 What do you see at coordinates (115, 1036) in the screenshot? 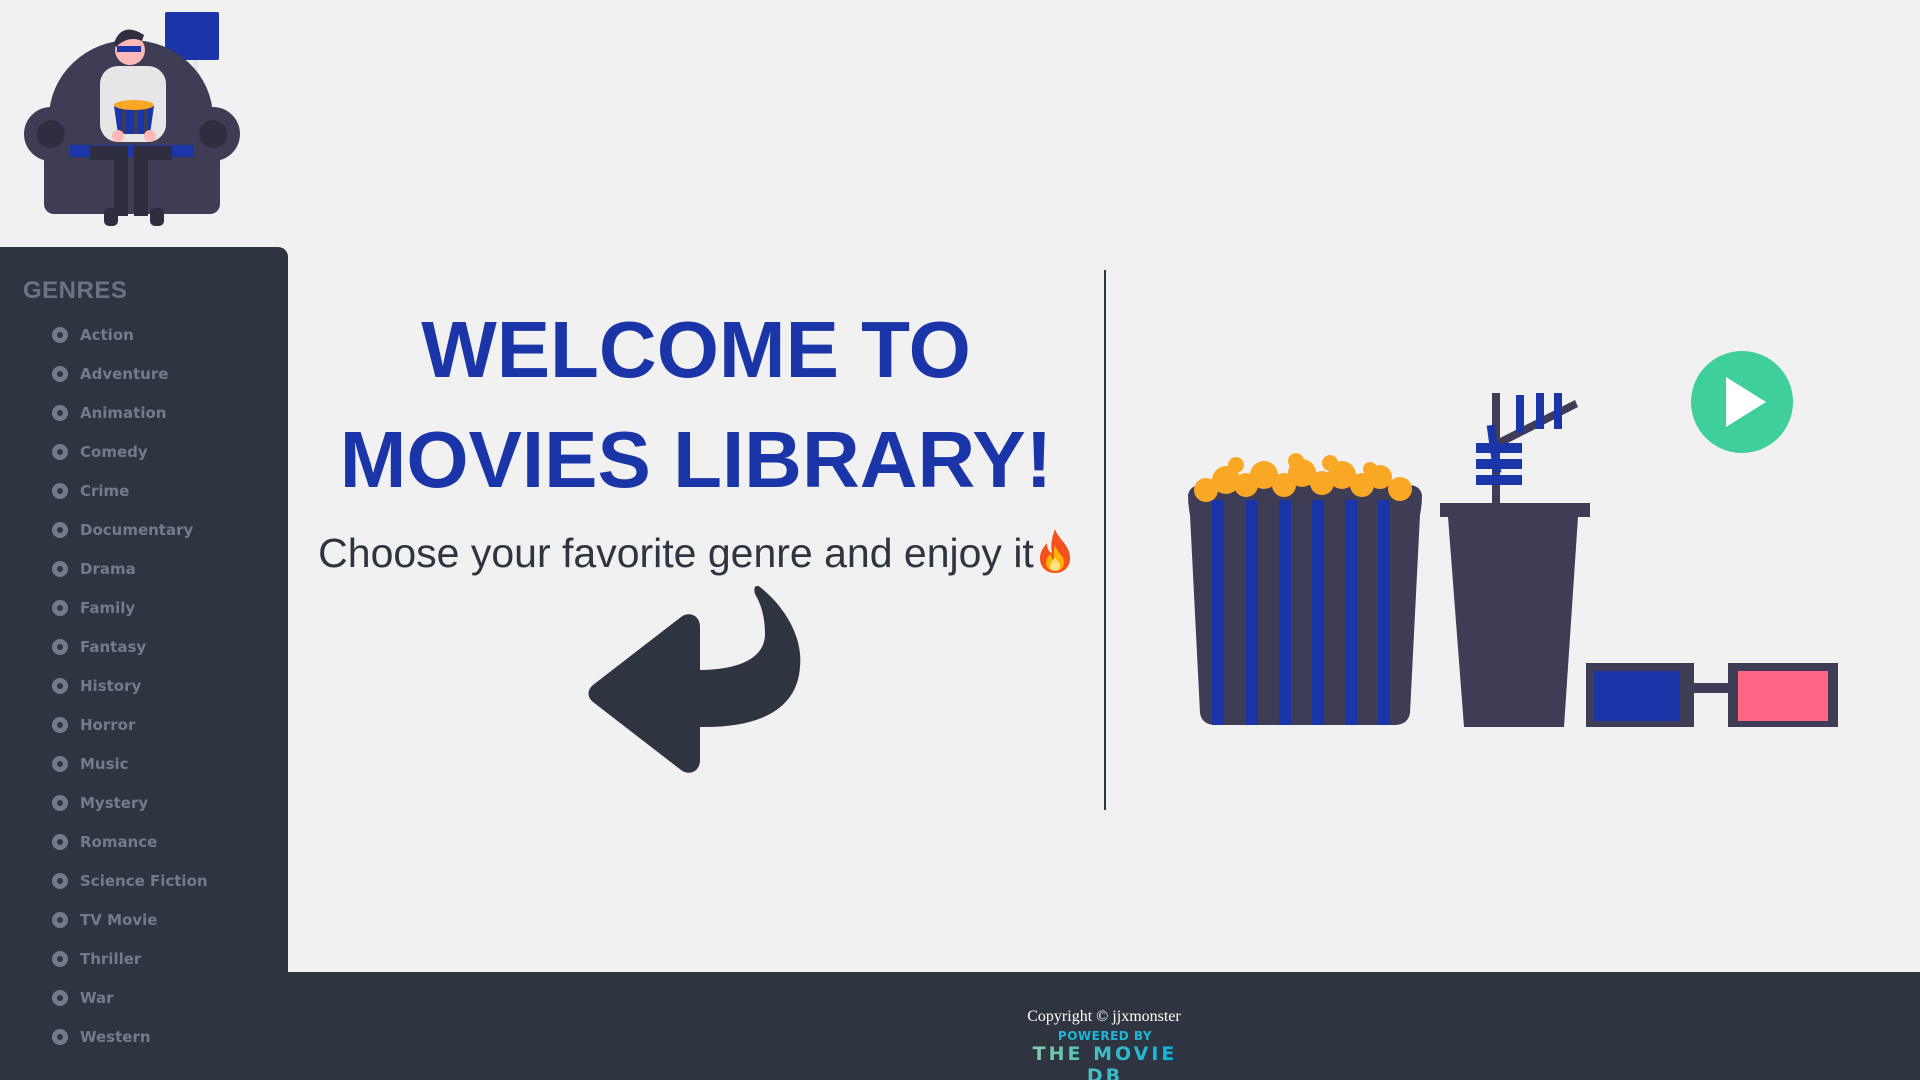
I see `genre-label: Western` at bounding box center [115, 1036].